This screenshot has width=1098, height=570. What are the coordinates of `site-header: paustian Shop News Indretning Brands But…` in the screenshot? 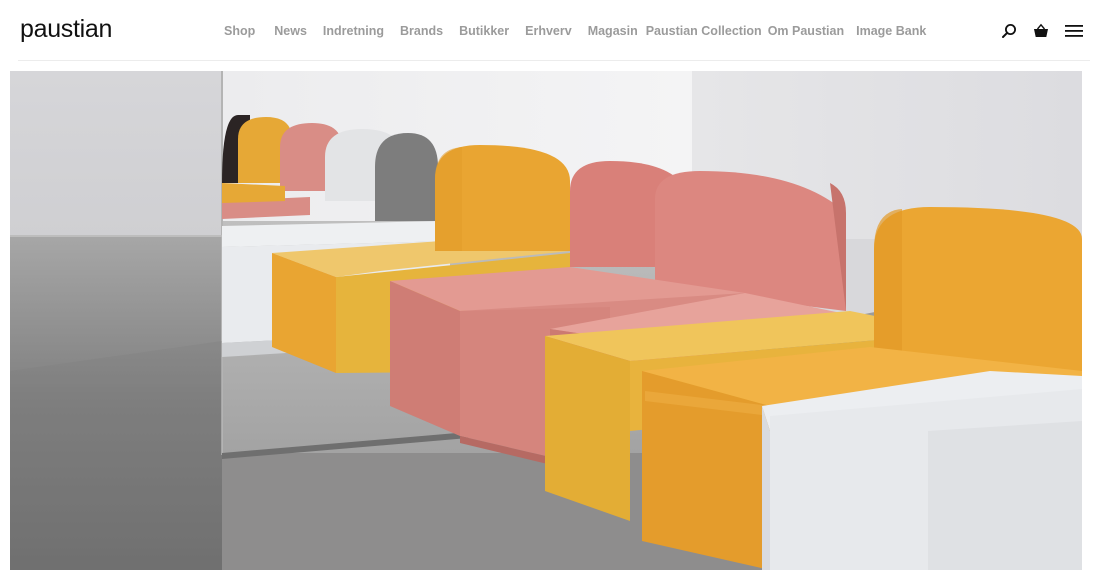 It's located at (549, 31).